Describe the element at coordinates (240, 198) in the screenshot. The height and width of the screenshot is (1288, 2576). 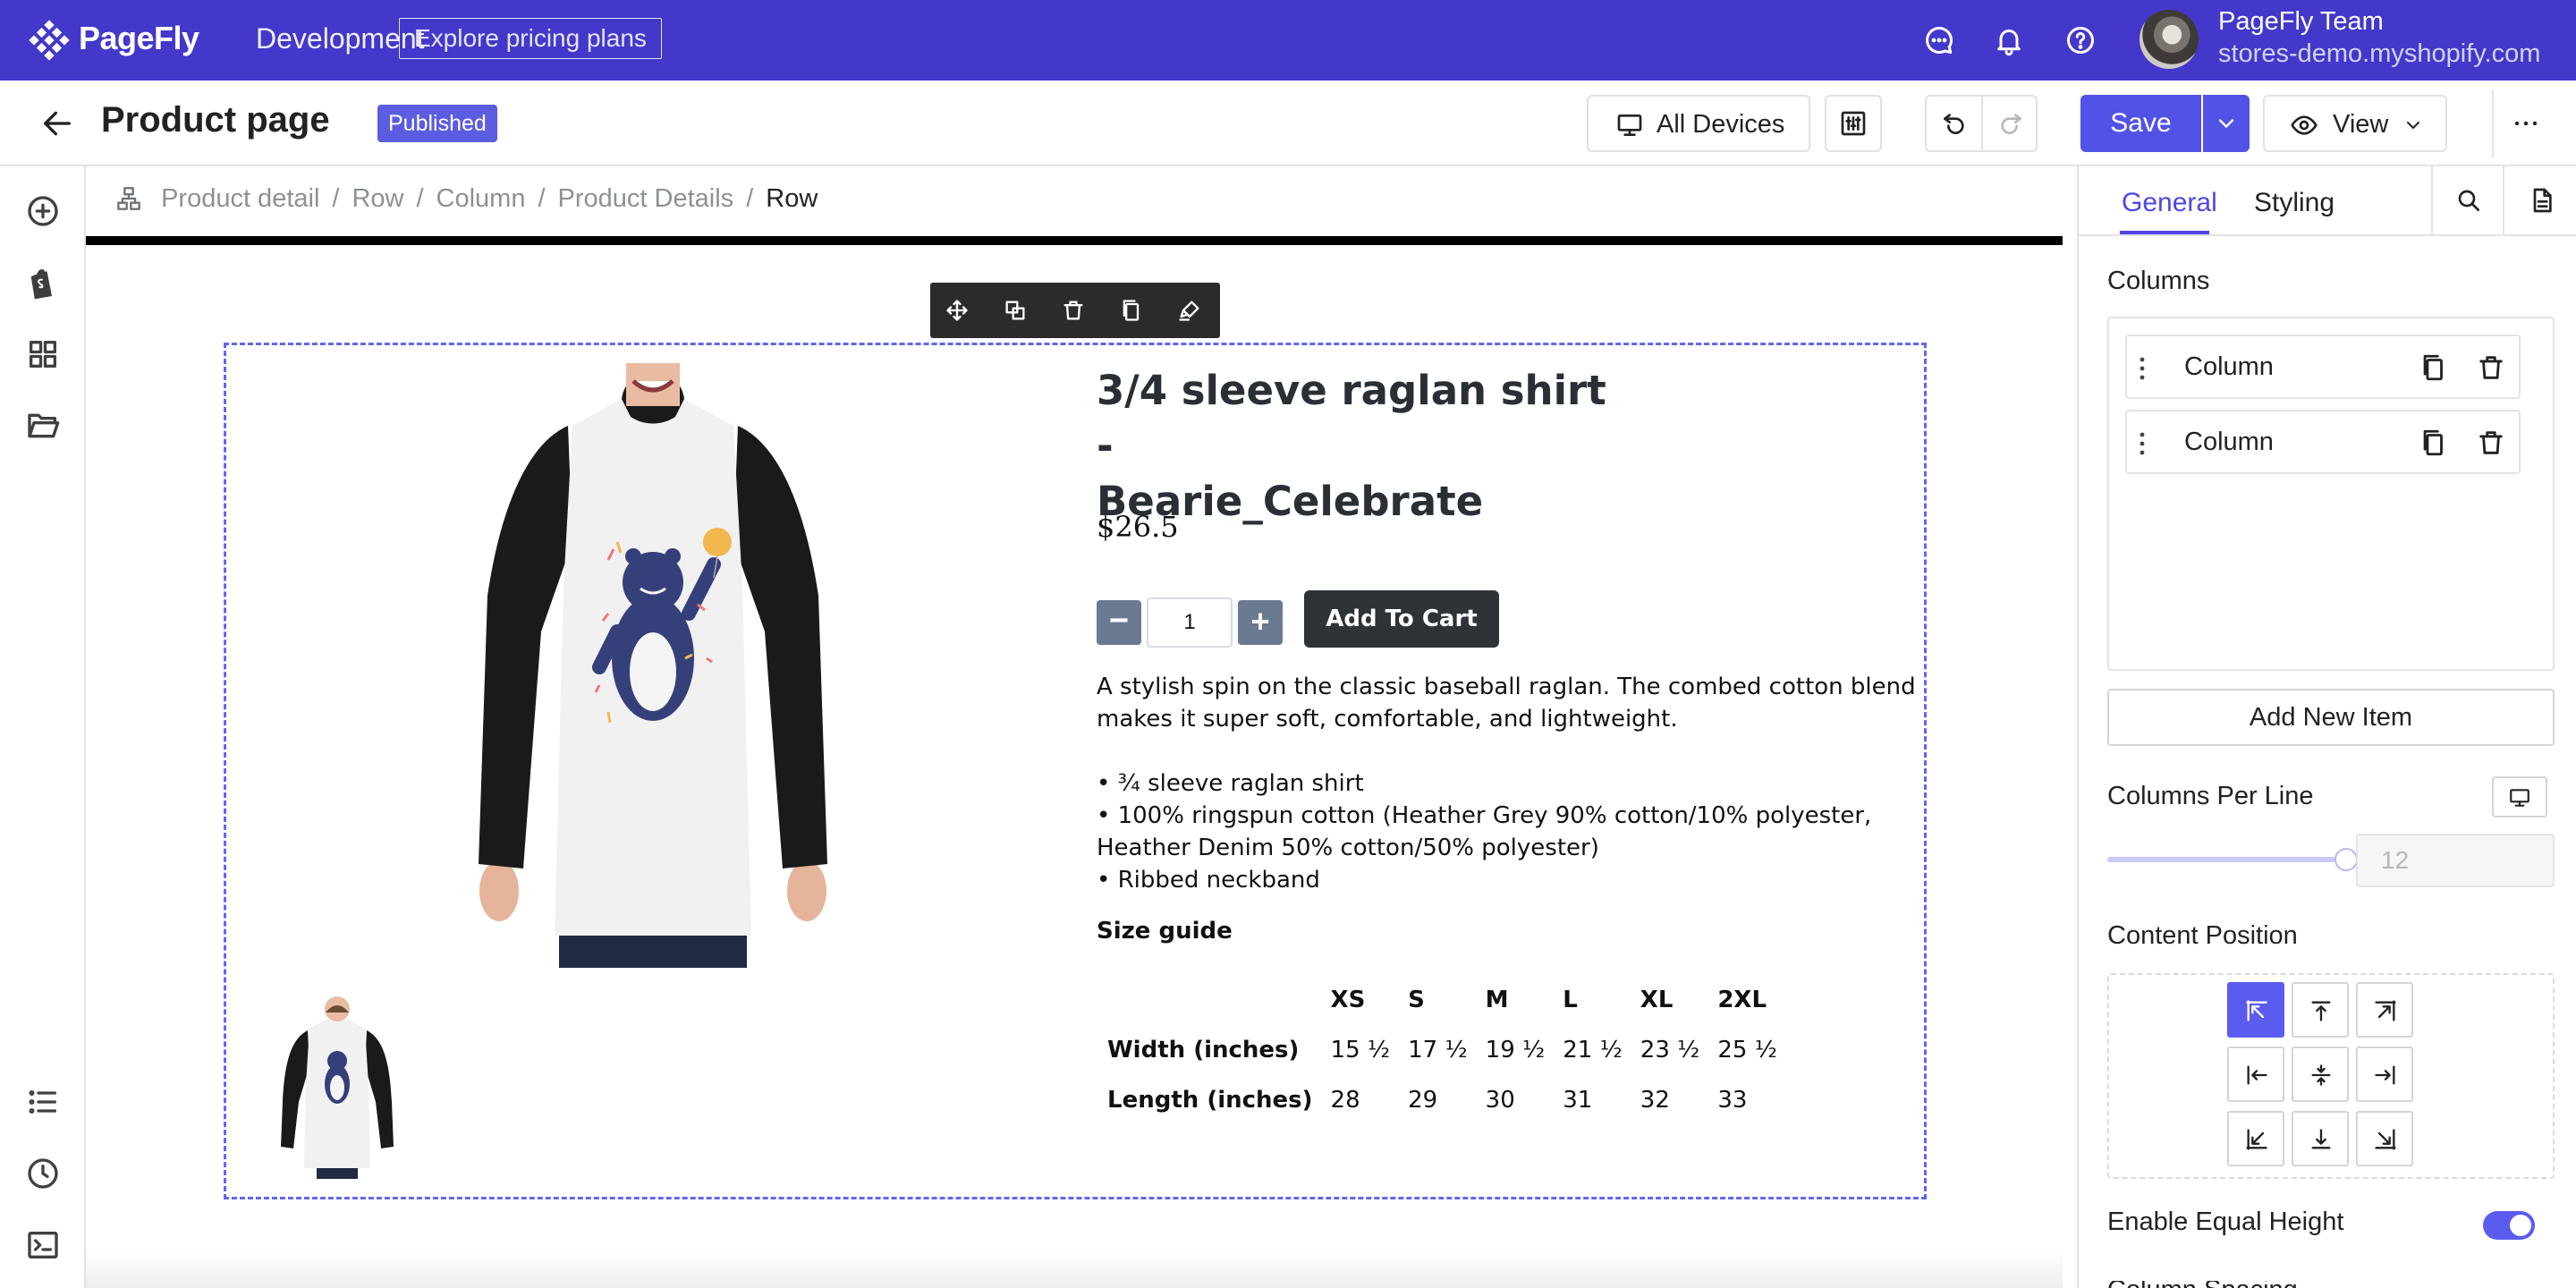
I see `breadcrumb-item: Product detail` at that location.